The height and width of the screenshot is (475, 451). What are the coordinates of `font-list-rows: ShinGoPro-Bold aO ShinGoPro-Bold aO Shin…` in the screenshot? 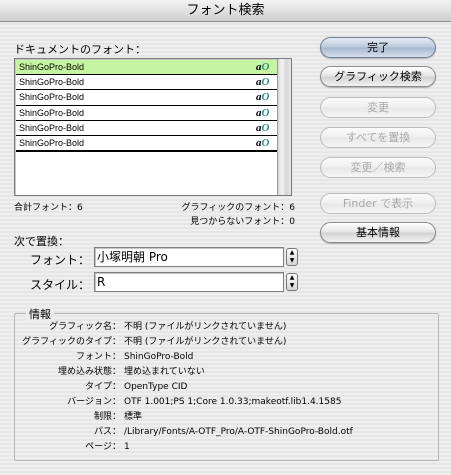 It's located at (147, 106).